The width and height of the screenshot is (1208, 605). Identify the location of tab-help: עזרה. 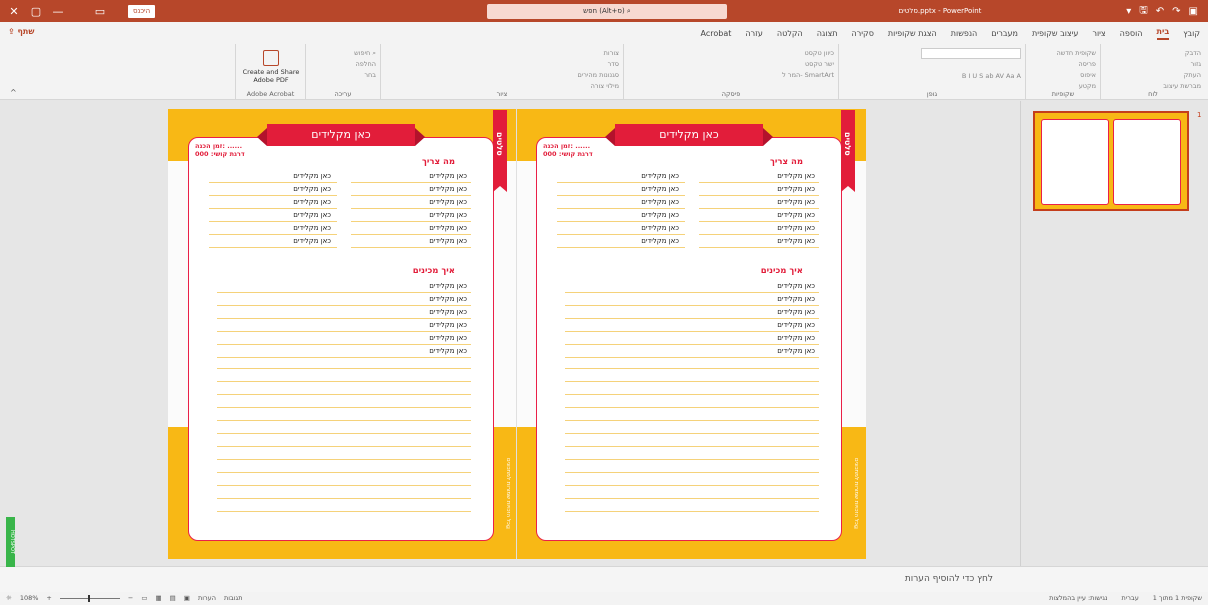
(754, 33).